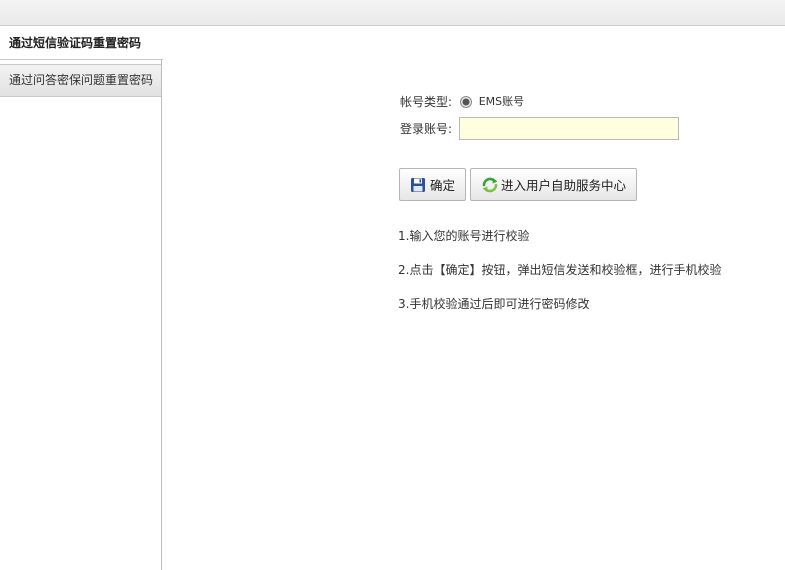 This screenshot has width=785, height=570. What do you see at coordinates (539, 102) in the screenshot?
I see `account-type-row: 帐号类型: EMS账号` at bounding box center [539, 102].